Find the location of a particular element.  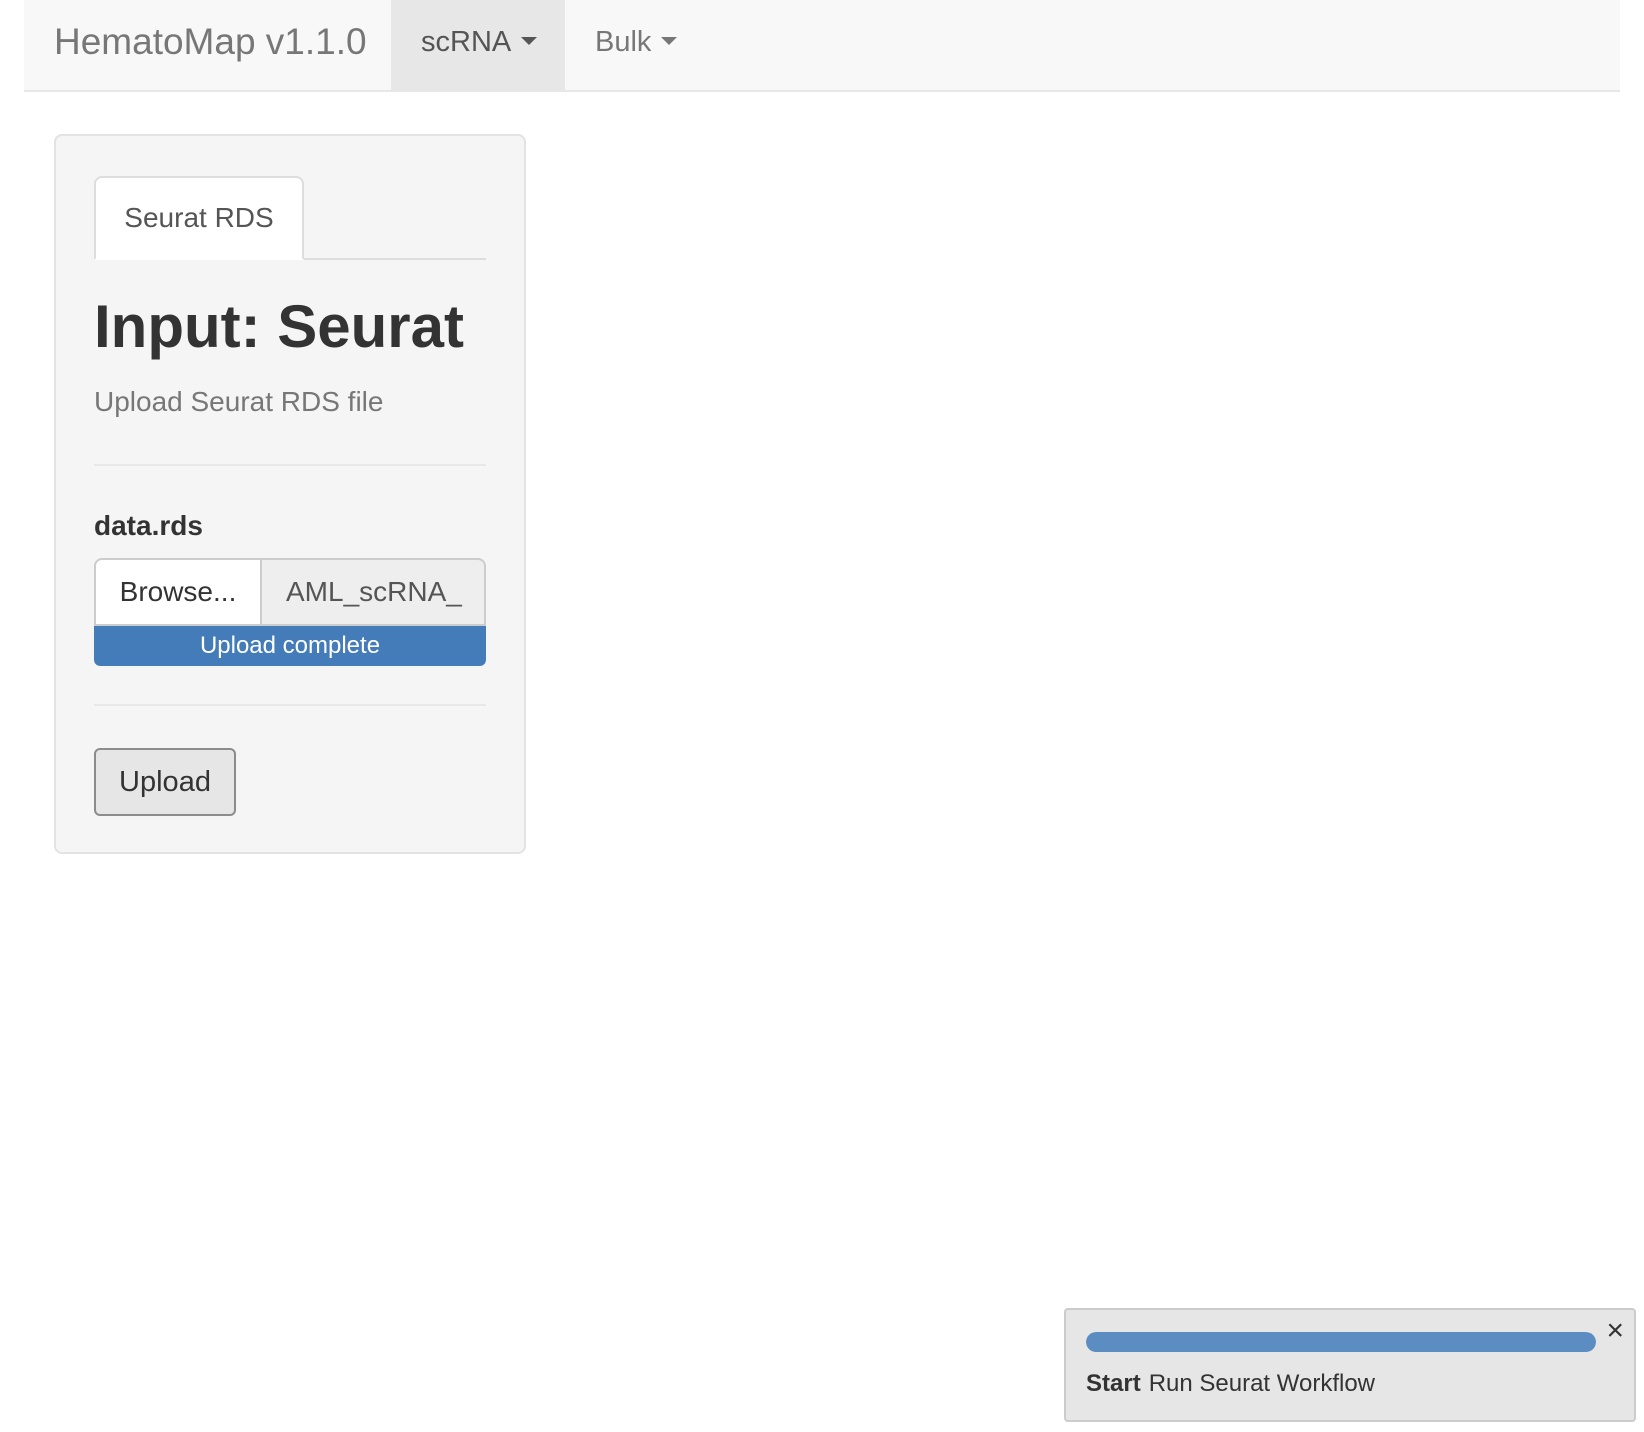

nav-menu-scrna-label: scRNA is located at coordinates (466, 42).